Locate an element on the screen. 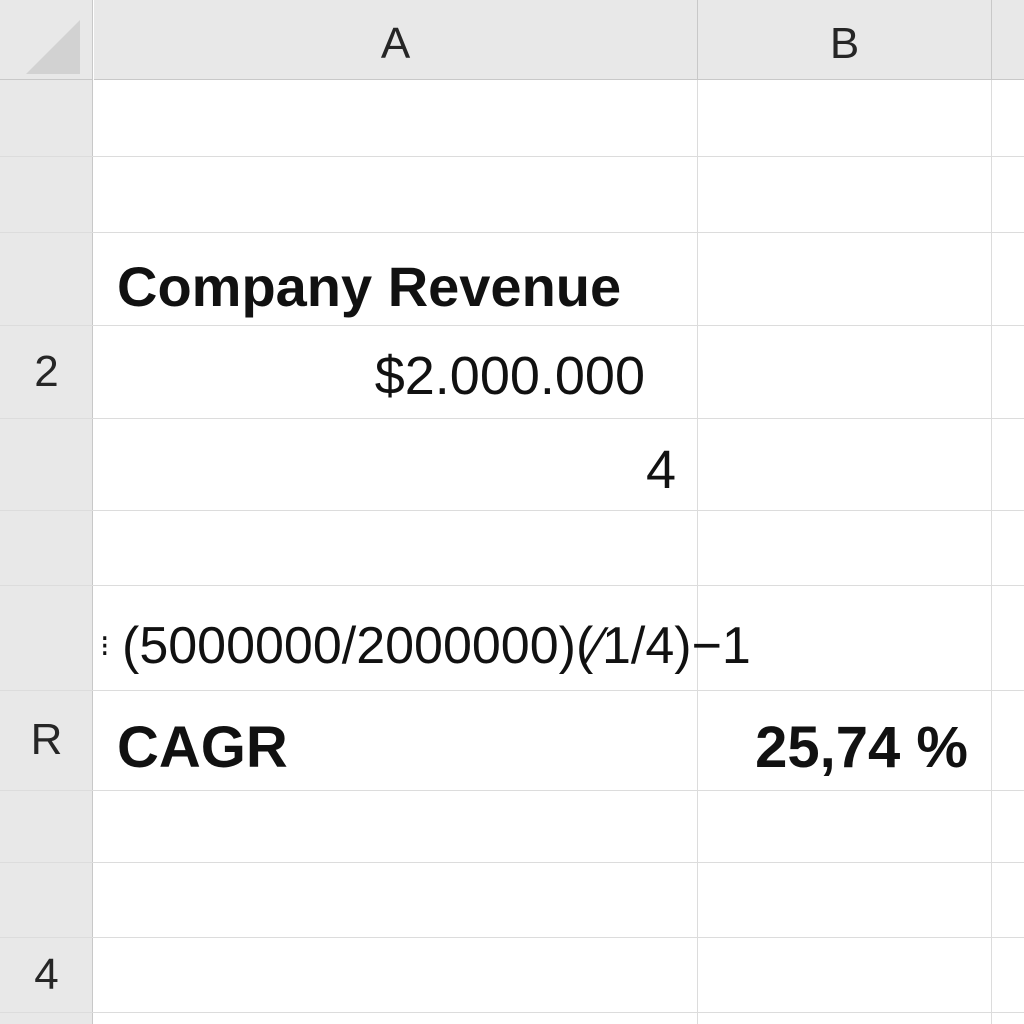 Image resolution: width=1024 pixels, height=1024 pixels. row-header-2-label: 2 is located at coordinates (46, 371).